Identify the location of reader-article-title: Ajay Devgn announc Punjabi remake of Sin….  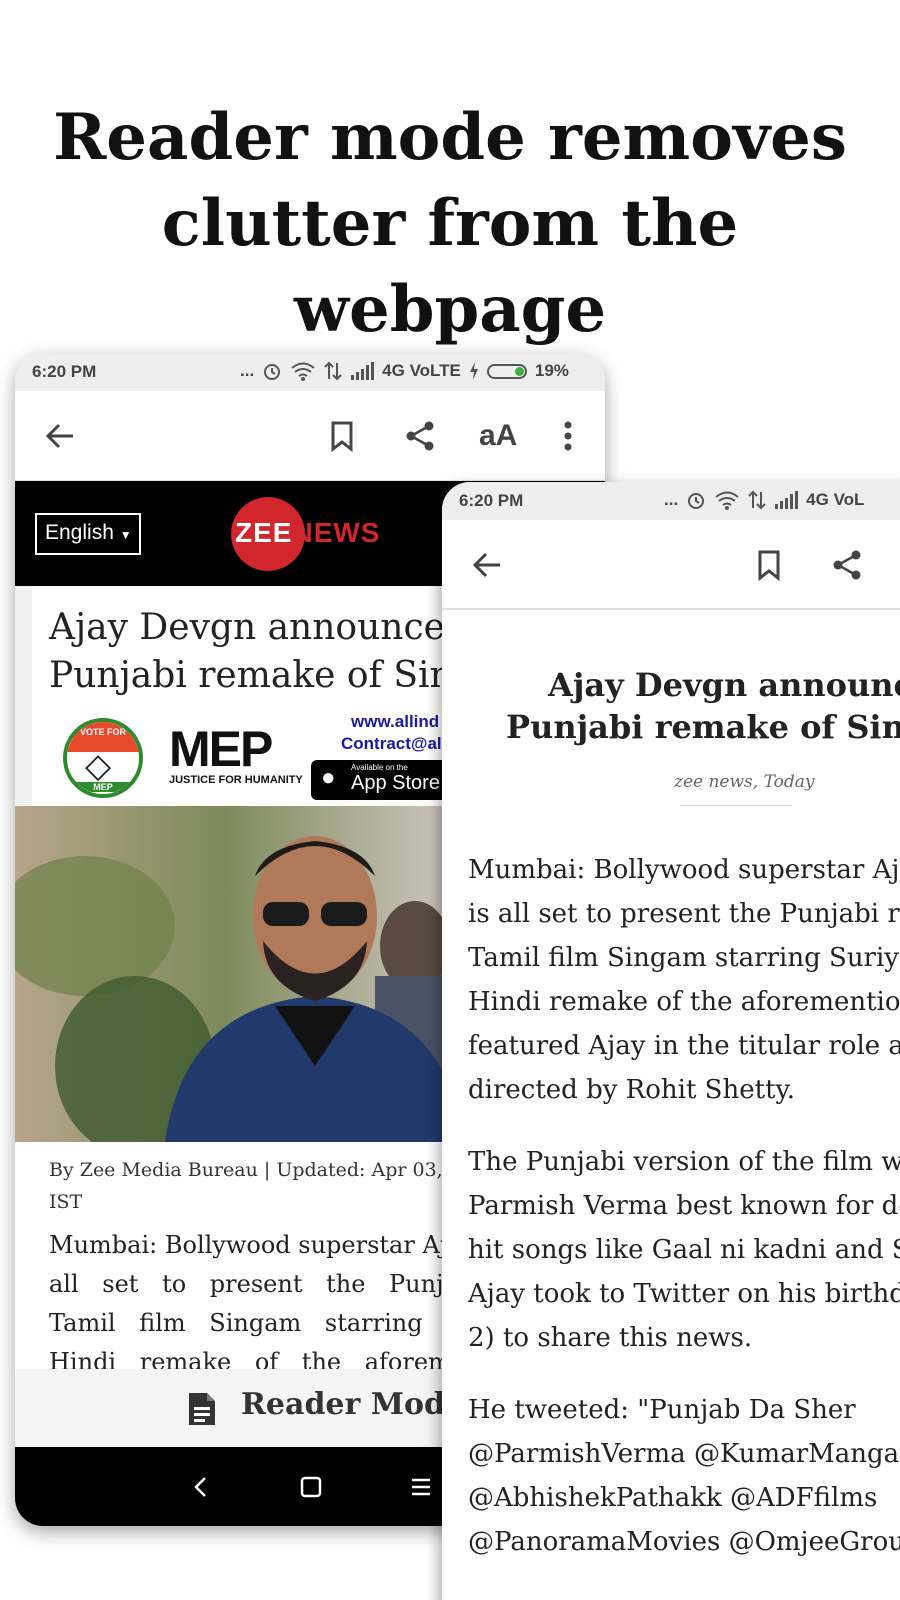
(703, 706).